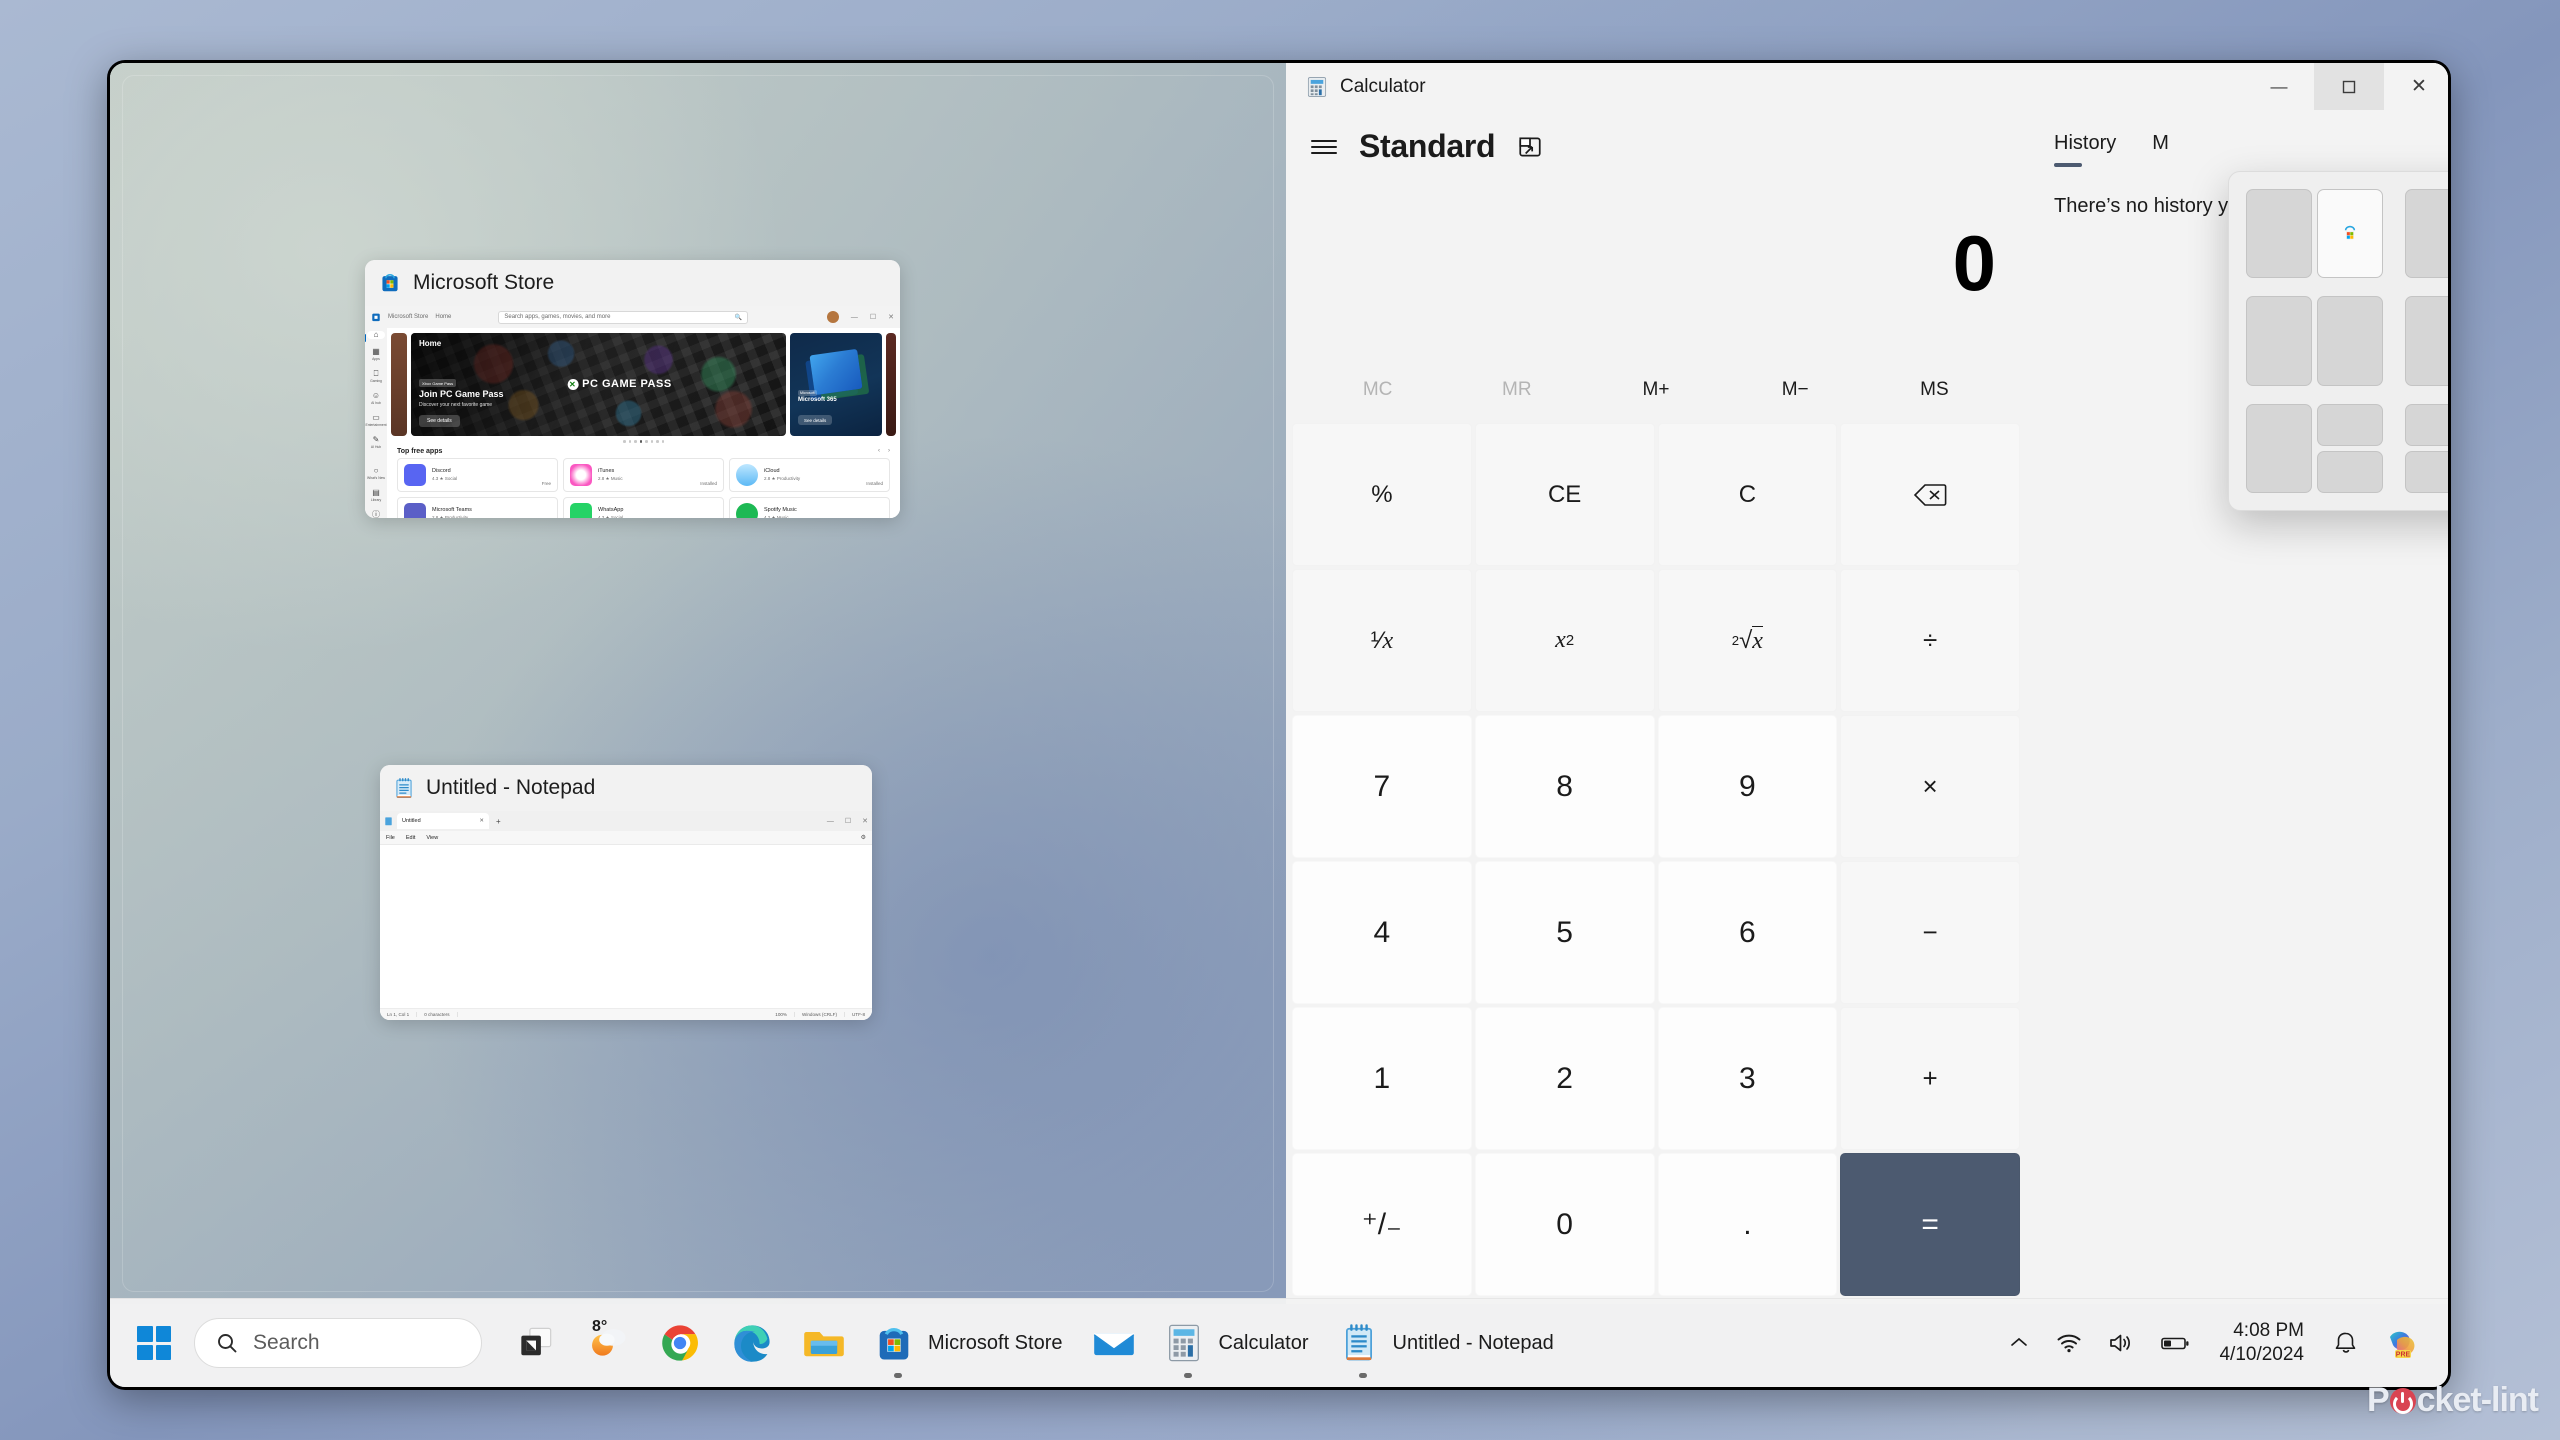 The width and height of the screenshot is (2560, 1440). Describe the element at coordinates (1382, 640) in the screenshot. I see `reciprocal-button: ¹⁄x` at that location.